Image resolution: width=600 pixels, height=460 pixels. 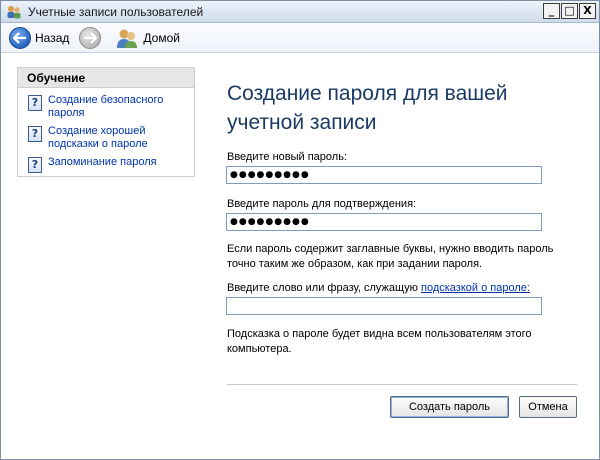 I want to click on minimize-button: _, so click(x=551, y=11).